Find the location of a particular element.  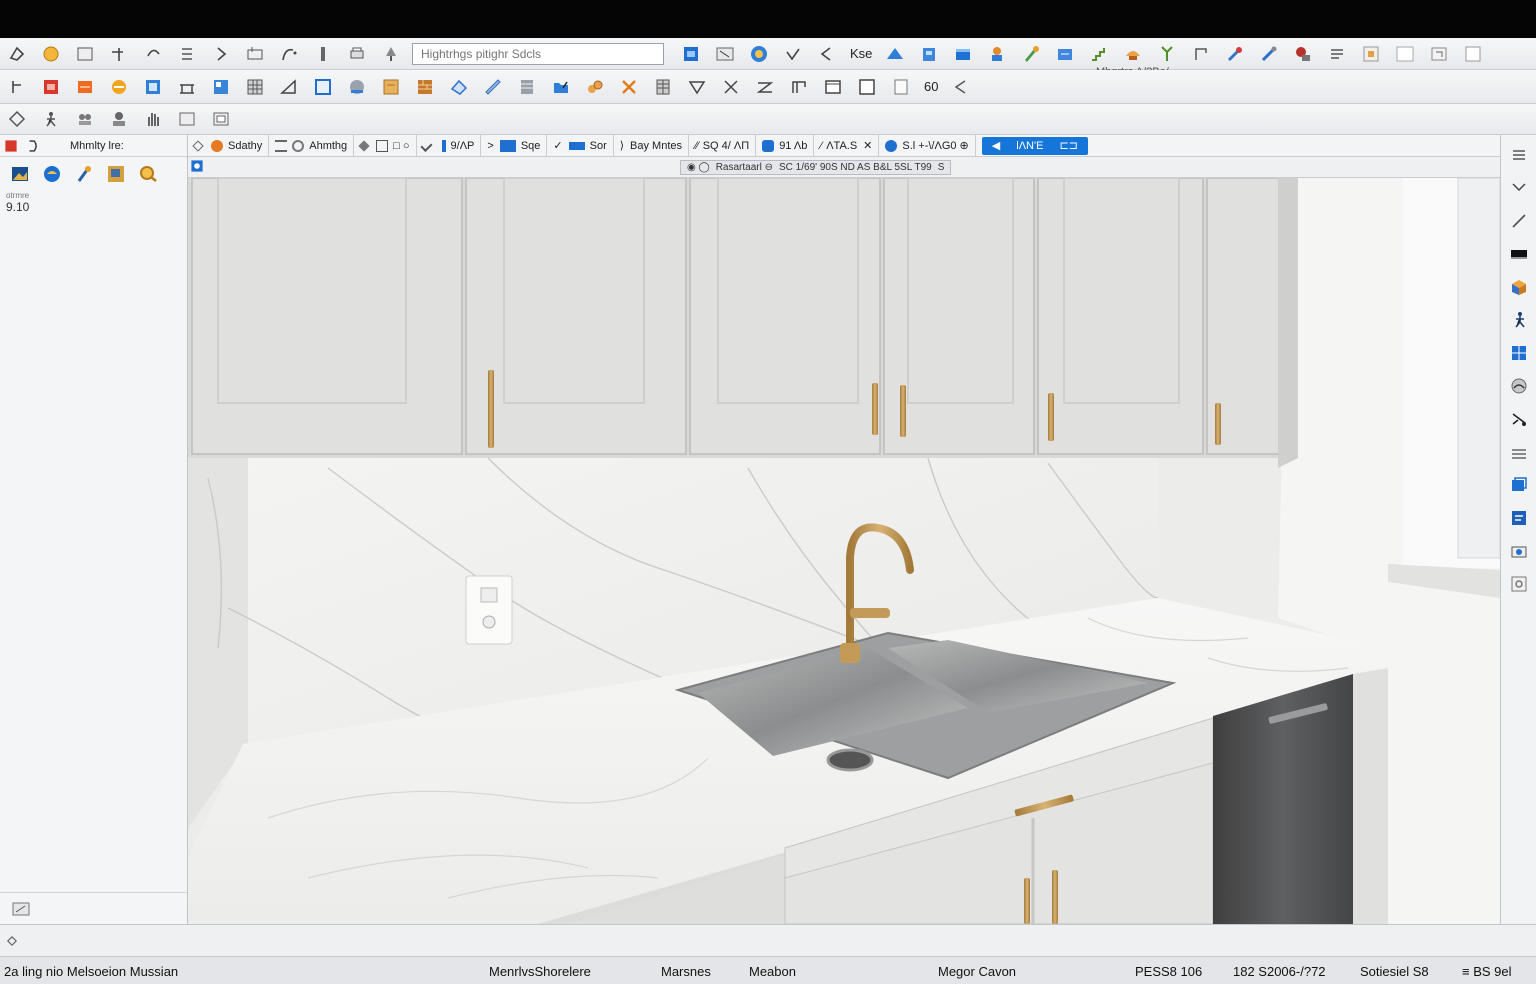

forward-icon is located at coordinates (221, 54).